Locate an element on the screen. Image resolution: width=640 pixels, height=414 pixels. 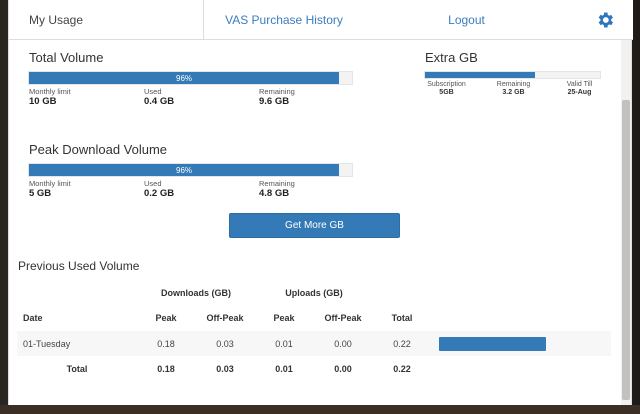
uploads-group-header: Uploads (GB) is located at coordinates (314, 293).